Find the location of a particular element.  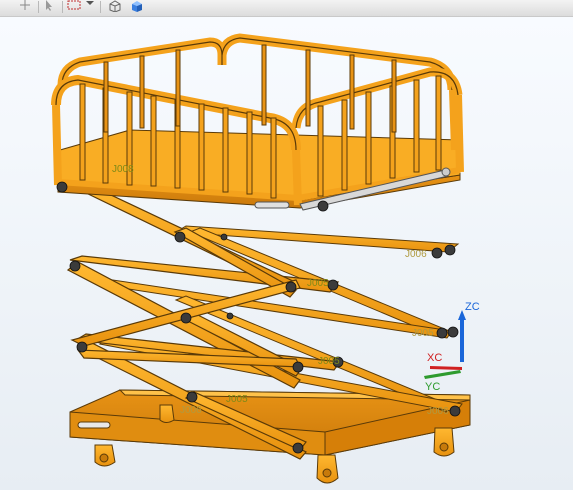

zc-axis-arrow is located at coordinates (462, 340).